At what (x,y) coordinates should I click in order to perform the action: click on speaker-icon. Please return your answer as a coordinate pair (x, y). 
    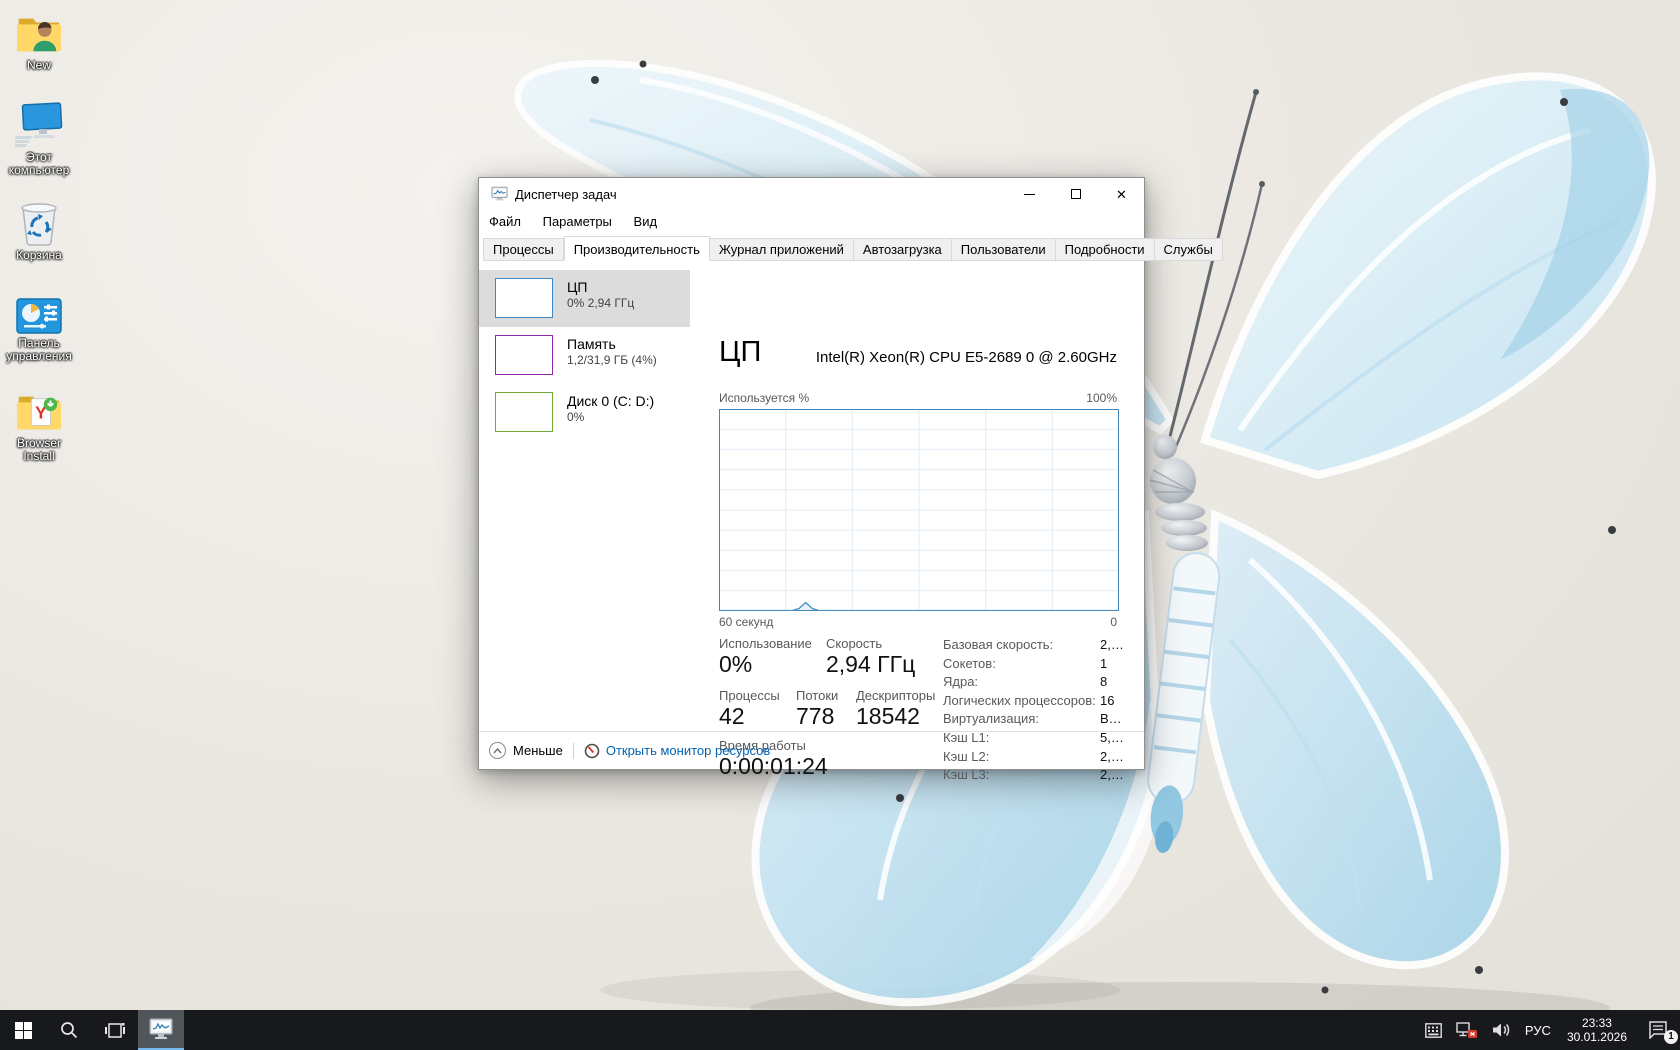
    Looking at the image, I should click on (1501, 1030).